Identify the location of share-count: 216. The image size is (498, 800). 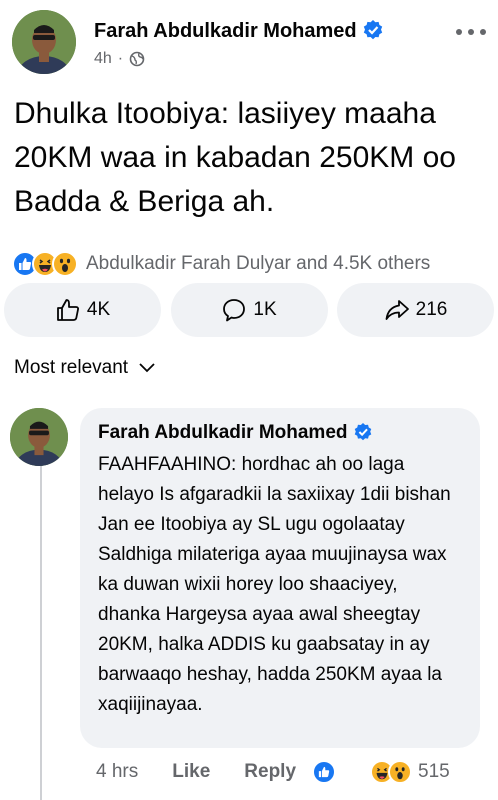
(431, 309).